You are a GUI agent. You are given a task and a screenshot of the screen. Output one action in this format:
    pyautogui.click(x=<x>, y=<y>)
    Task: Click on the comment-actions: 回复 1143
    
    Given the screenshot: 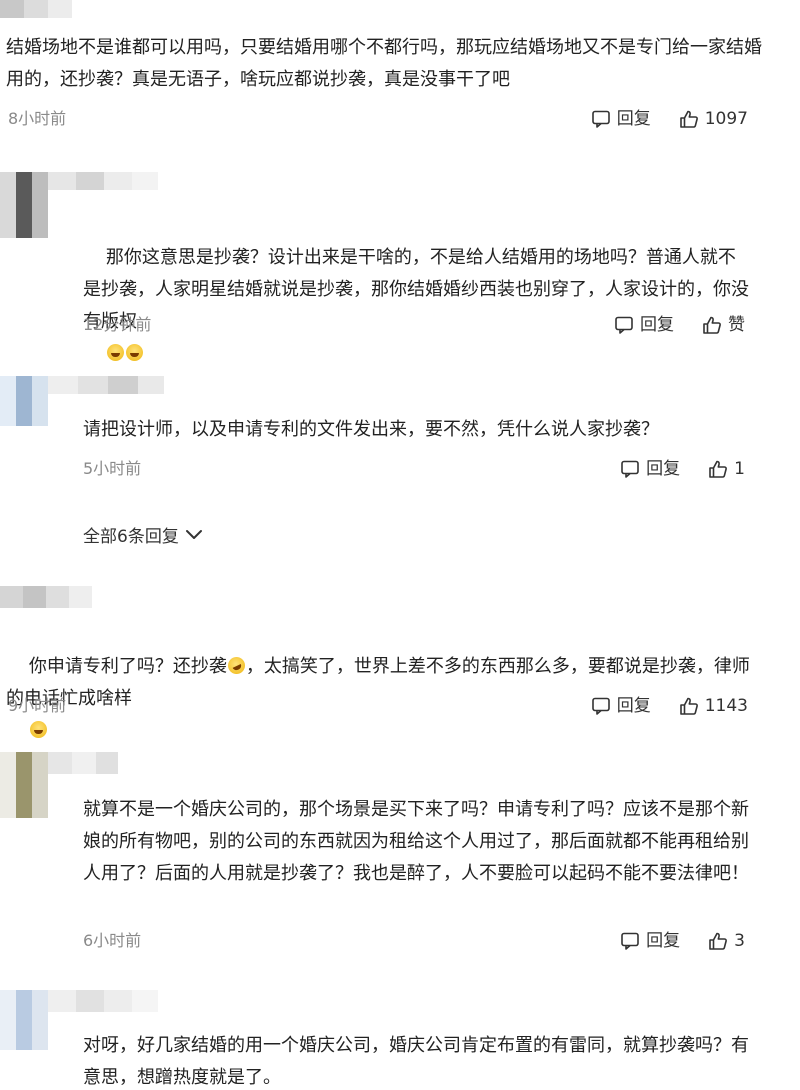 What is the action you would take?
    pyautogui.click(x=669, y=706)
    